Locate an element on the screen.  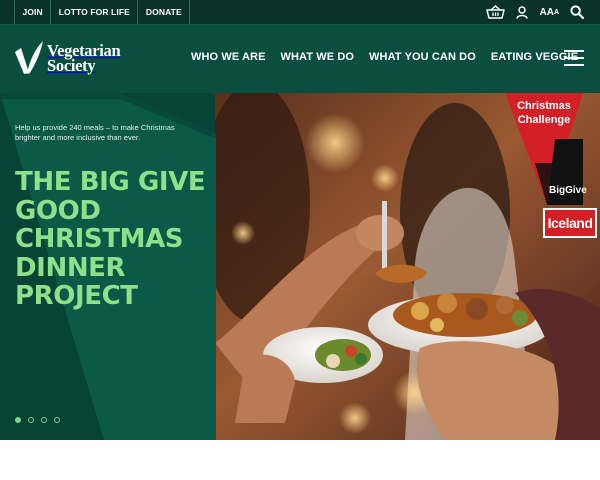
carousel-dot-active is located at coordinates (18, 420).